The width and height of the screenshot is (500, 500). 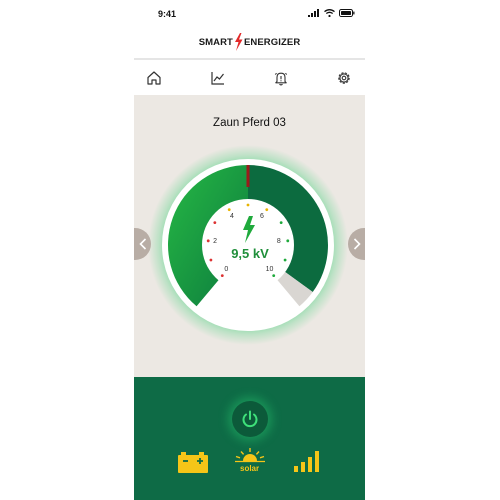 What do you see at coordinates (269, 269) in the screenshot?
I see `gauge-tick-label: 10` at bounding box center [269, 269].